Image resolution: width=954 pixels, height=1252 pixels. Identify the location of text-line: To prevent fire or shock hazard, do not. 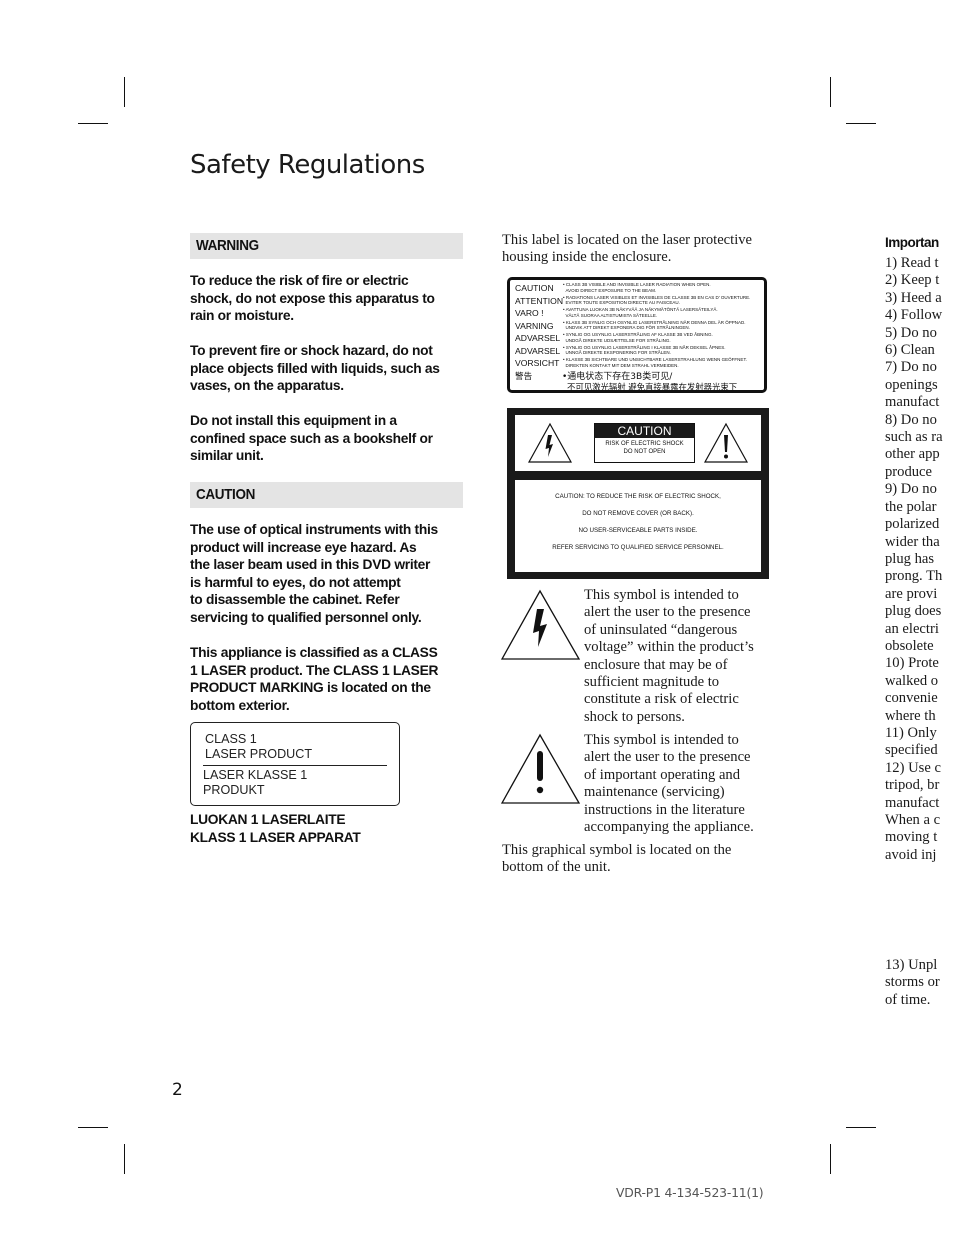
(311, 350).